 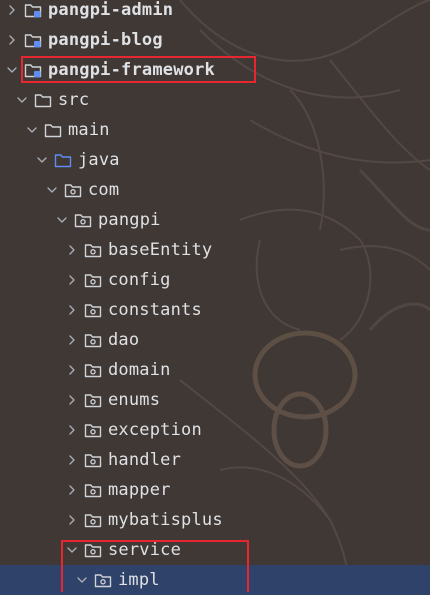 What do you see at coordinates (215, 12) in the screenshot?
I see `tree-item-pangpi-admin: pangpi-admin` at bounding box center [215, 12].